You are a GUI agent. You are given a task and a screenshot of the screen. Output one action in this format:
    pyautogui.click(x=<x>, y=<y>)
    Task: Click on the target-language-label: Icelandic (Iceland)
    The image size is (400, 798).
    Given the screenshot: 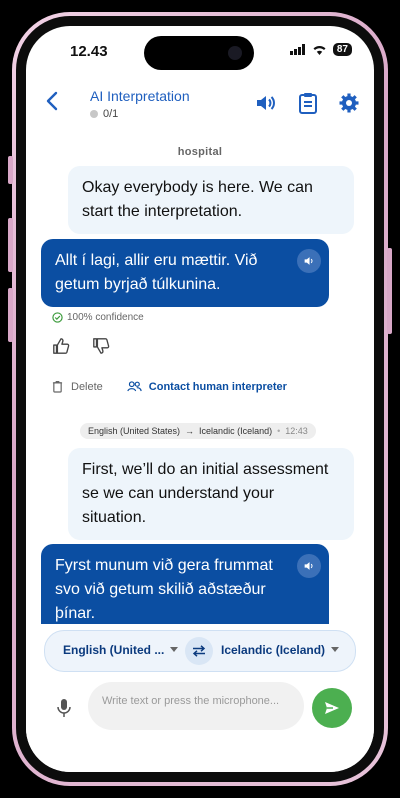 What is the action you would take?
    pyautogui.click(x=273, y=650)
    